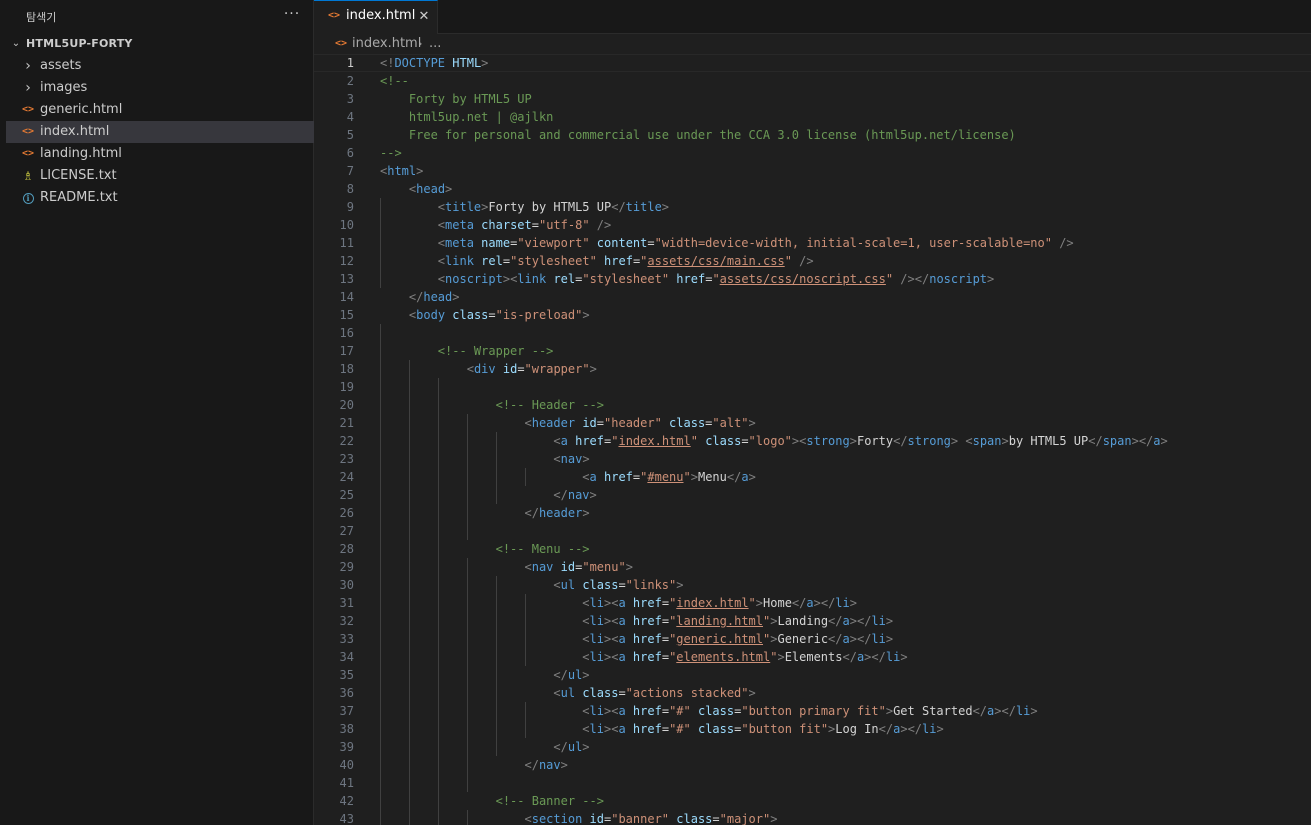 The image size is (1311, 825). What do you see at coordinates (539, 315) in the screenshot?
I see `code-token: "is-preload"` at bounding box center [539, 315].